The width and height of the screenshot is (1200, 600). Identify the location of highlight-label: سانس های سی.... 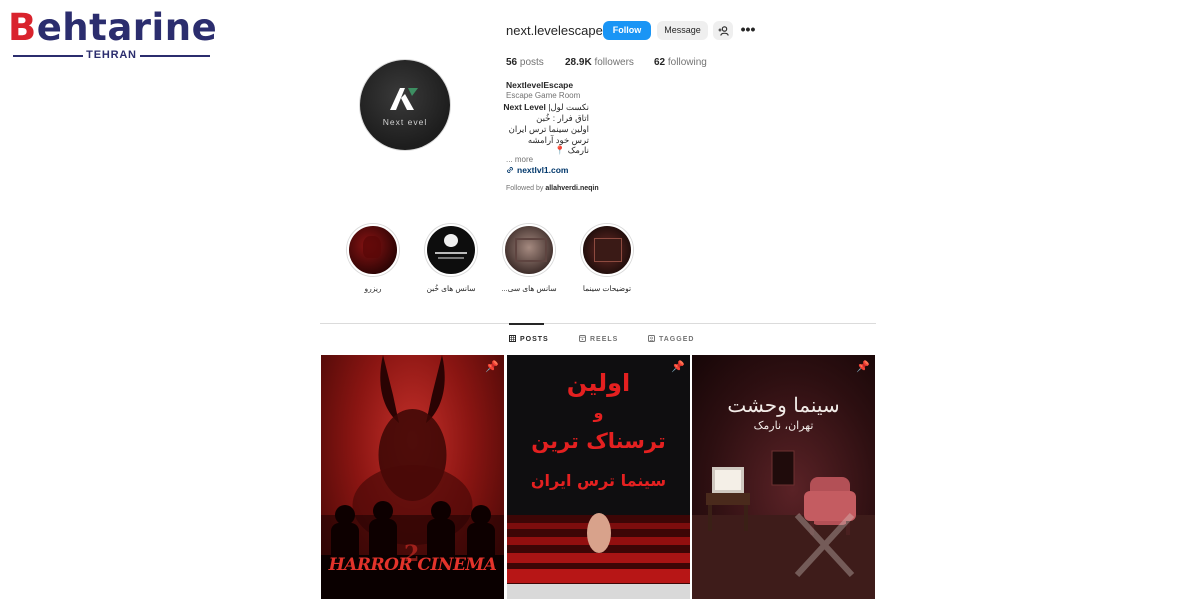
(529, 288).